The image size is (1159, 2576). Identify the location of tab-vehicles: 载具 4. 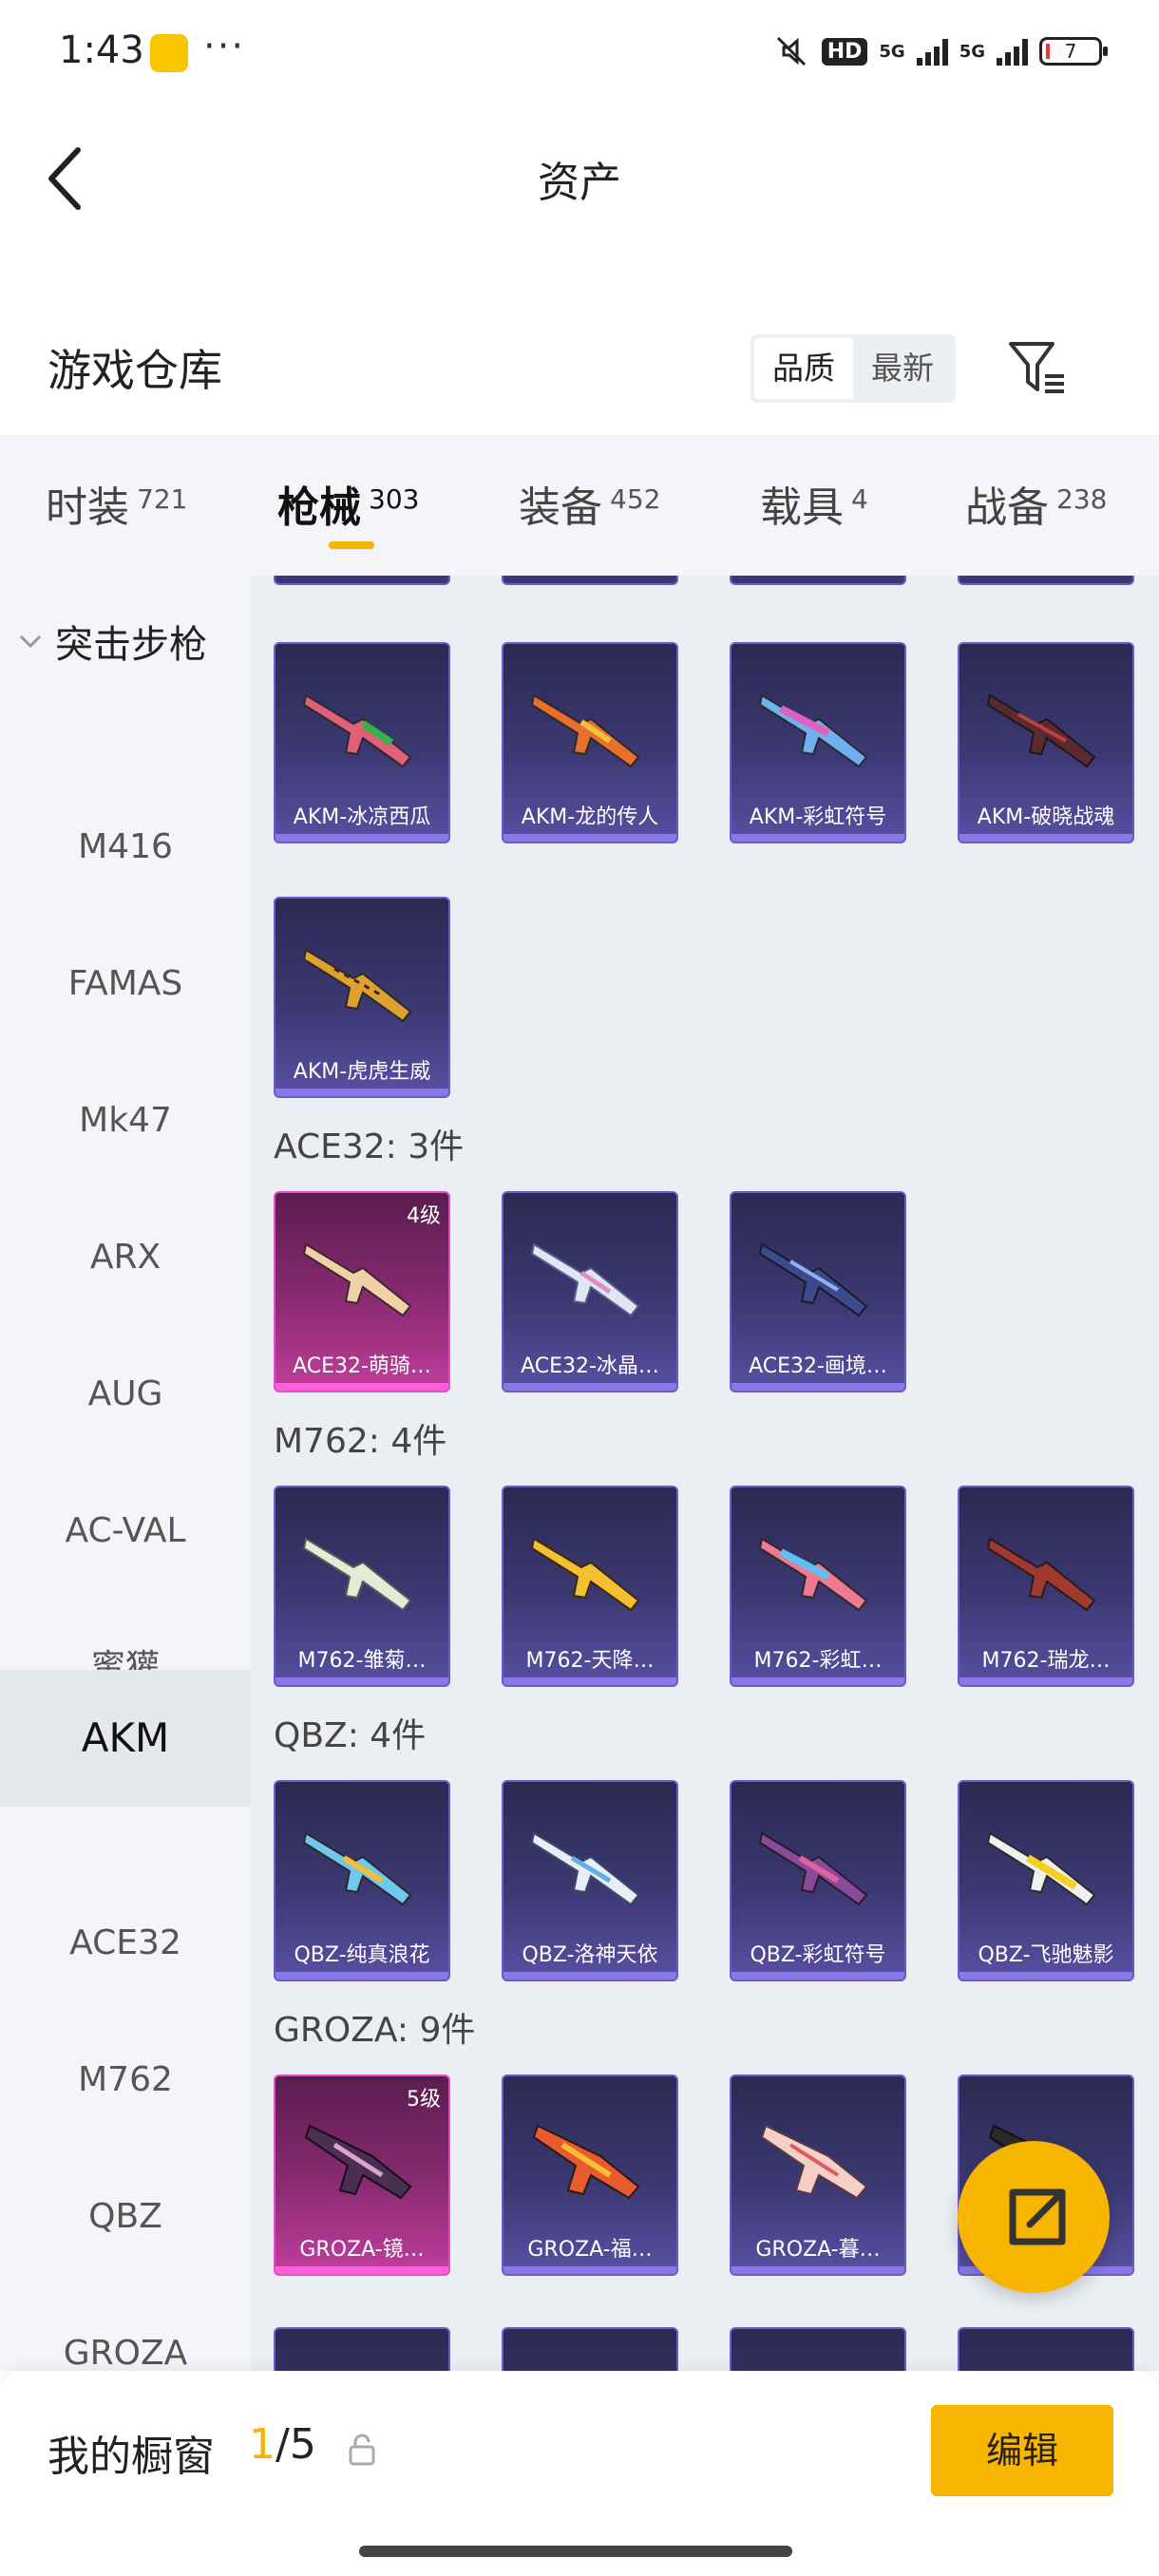
(814, 503).